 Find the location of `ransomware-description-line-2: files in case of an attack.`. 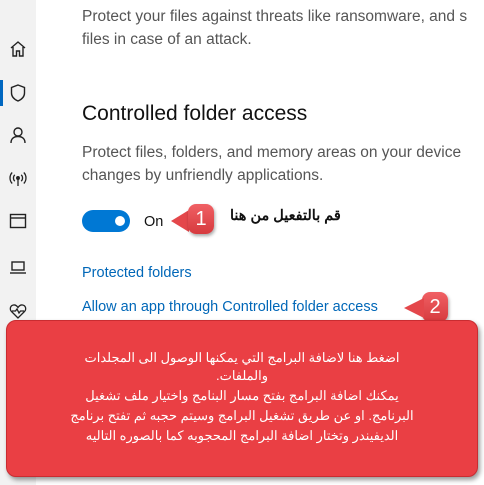

ransomware-description-line-2: files in case of an attack. is located at coordinates (167, 39).